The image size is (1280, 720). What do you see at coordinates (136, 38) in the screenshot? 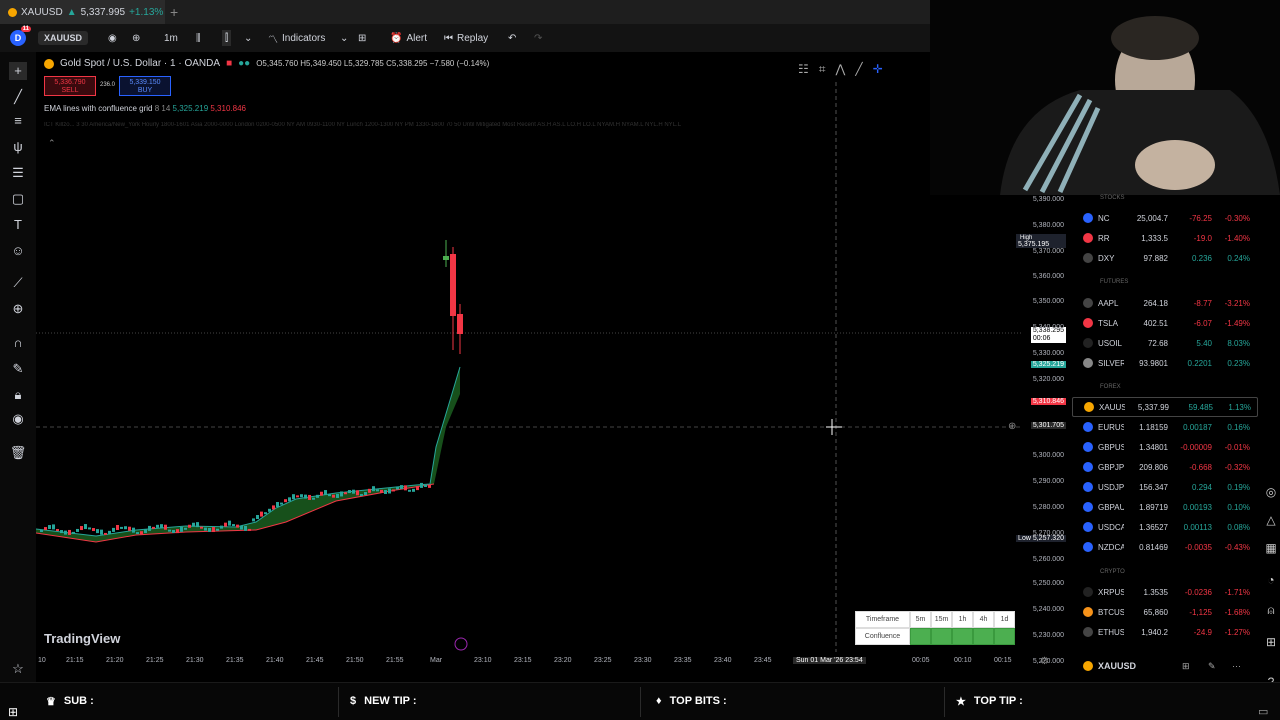
I see `compare-plus-icon: ⊕` at bounding box center [136, 38].